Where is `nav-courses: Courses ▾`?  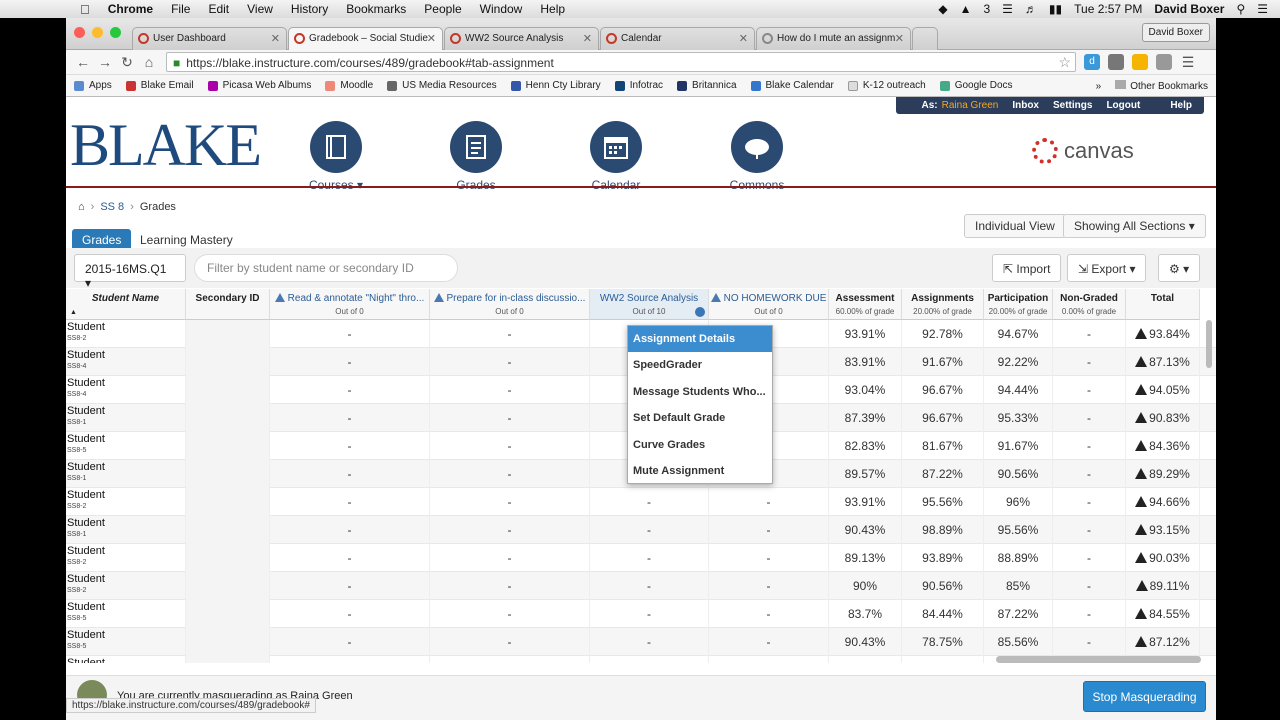 nav-courses: Courses ▾ is located at coordinates (336, 156).